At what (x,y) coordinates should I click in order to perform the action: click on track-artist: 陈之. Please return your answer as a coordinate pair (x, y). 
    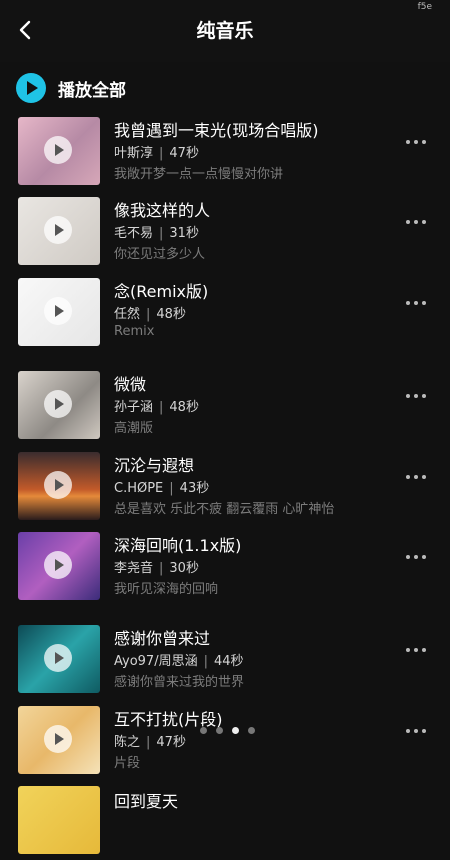
    Looking at the image, I should click on (127, 742).